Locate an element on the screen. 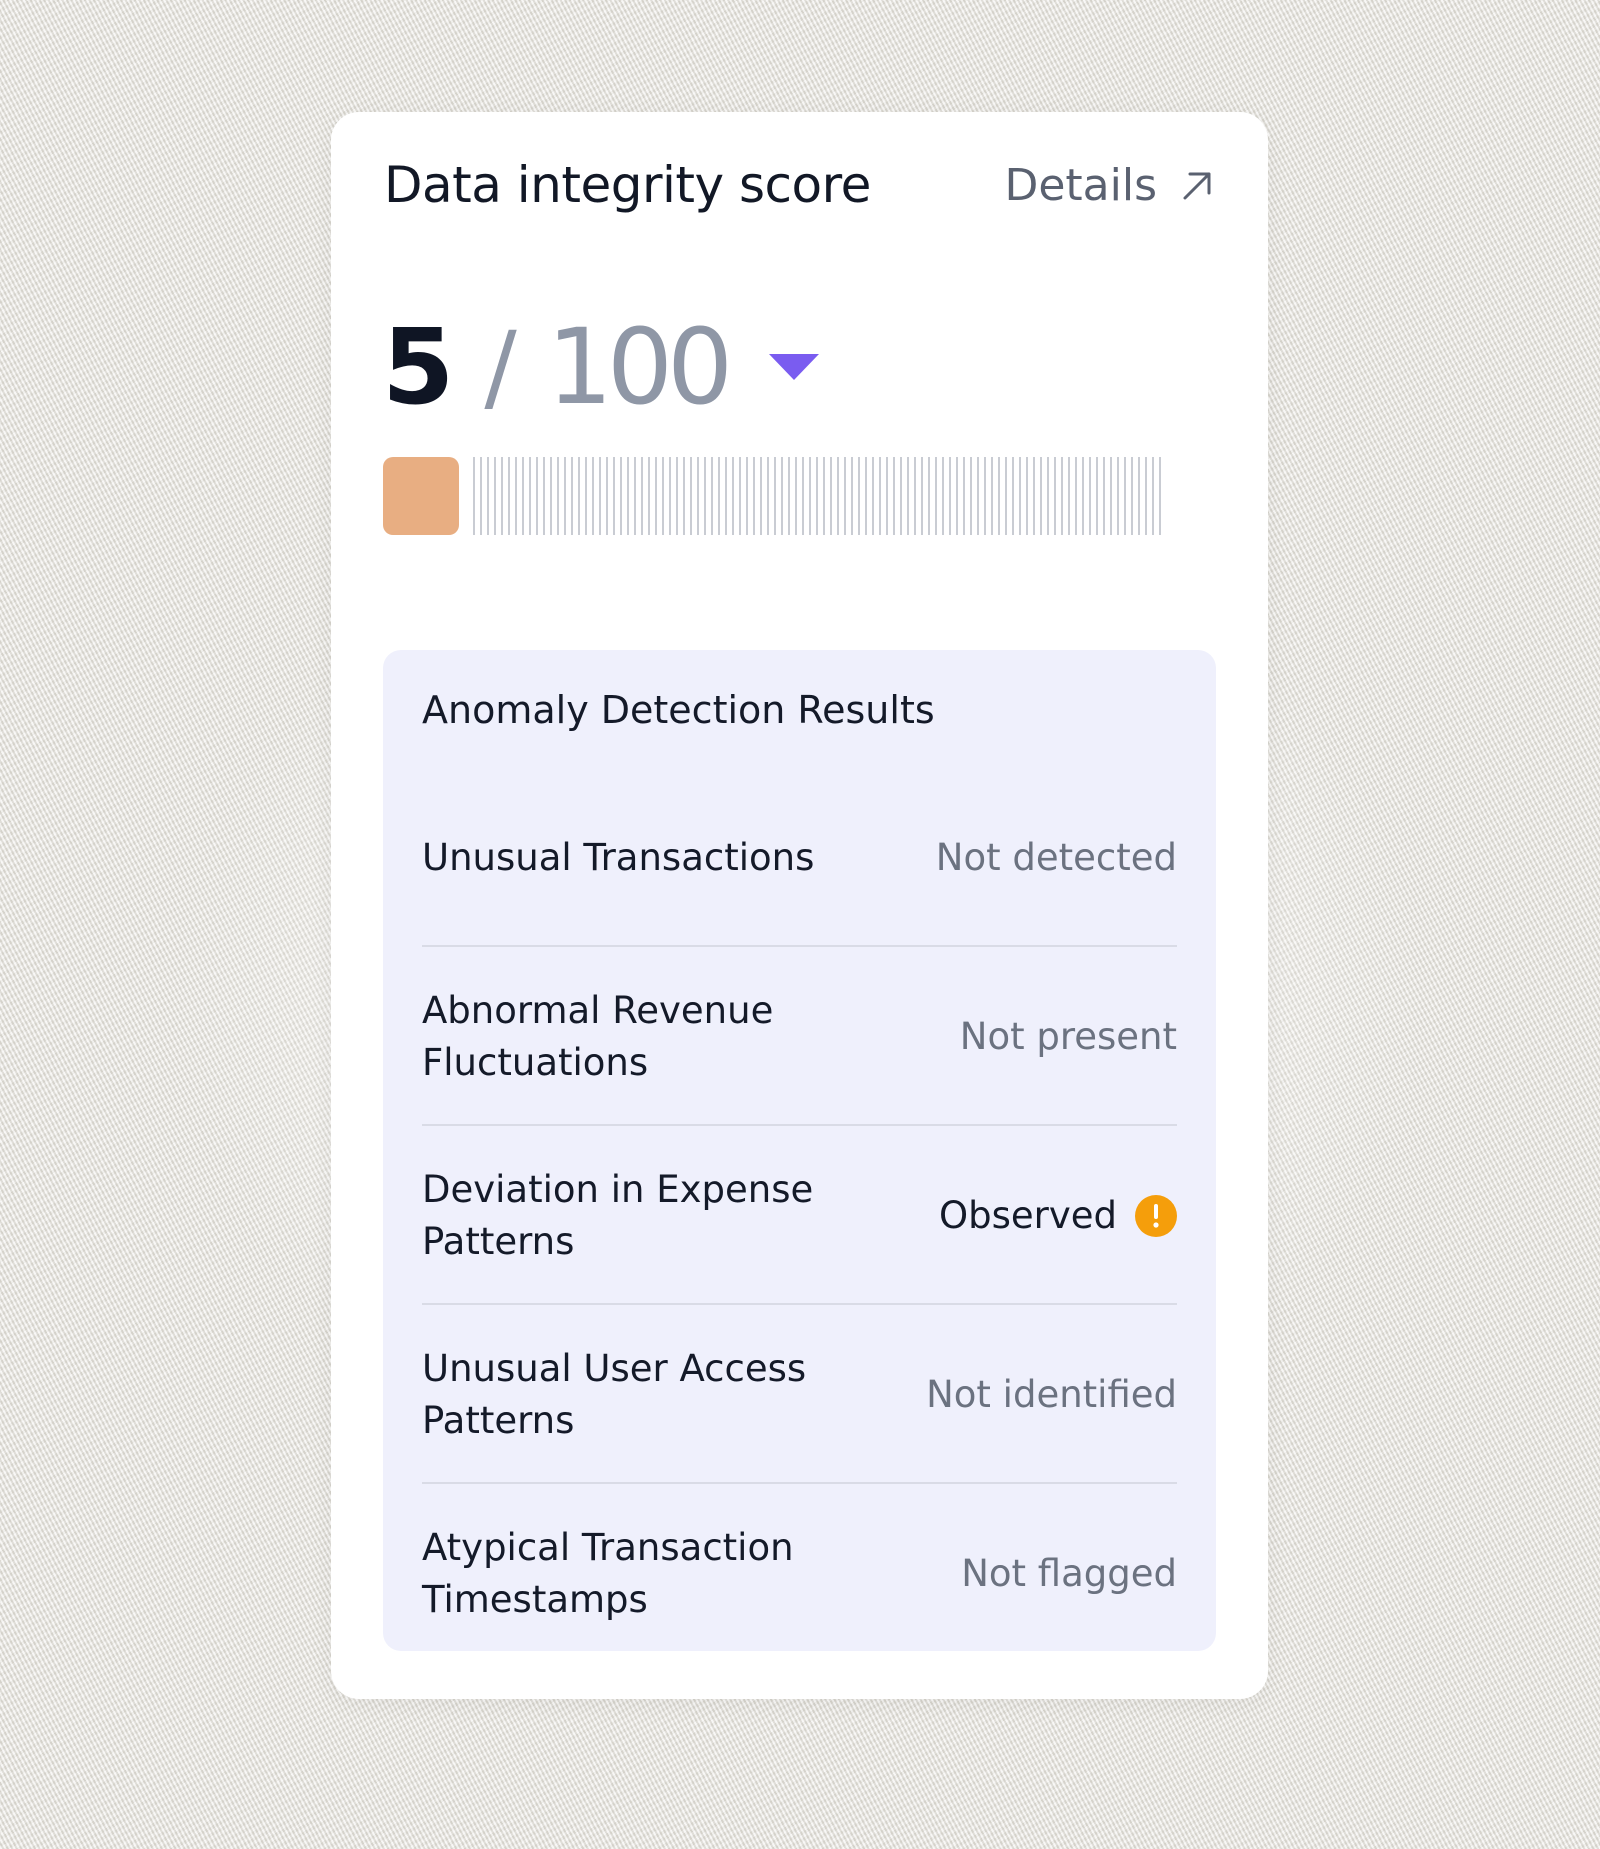 This screenshot has height=1849, width=1600. anomaly-row-unusual-transactions: Unusual Transactions Not detected is located at coordinates (799, 857).